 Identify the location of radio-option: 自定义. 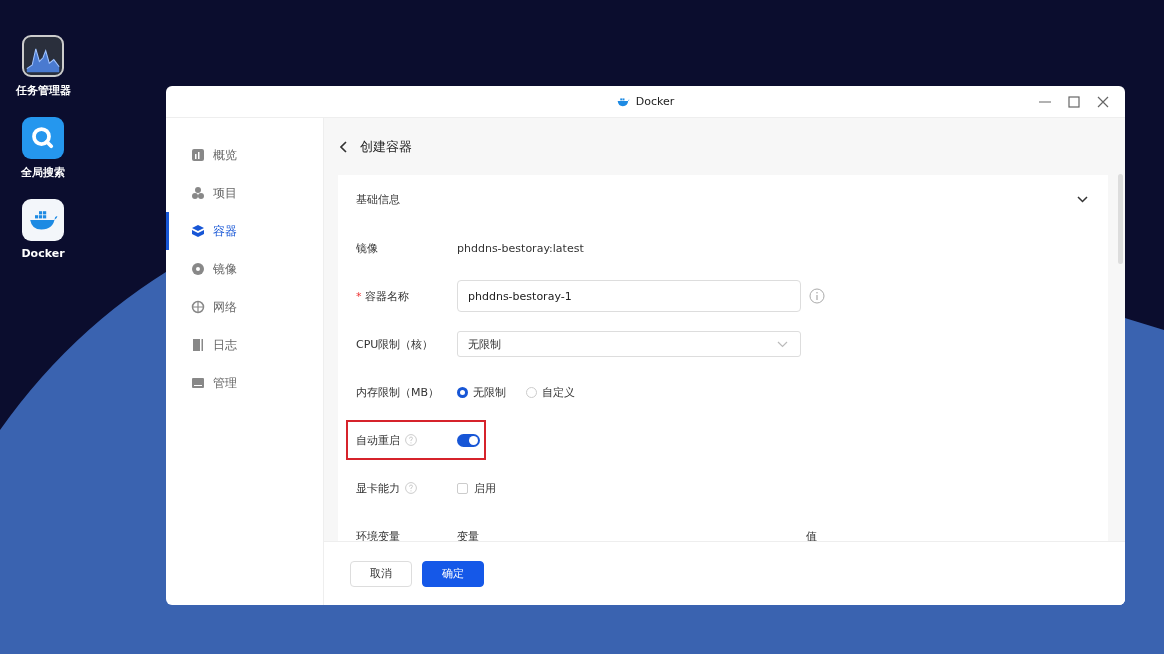
(550, 392).